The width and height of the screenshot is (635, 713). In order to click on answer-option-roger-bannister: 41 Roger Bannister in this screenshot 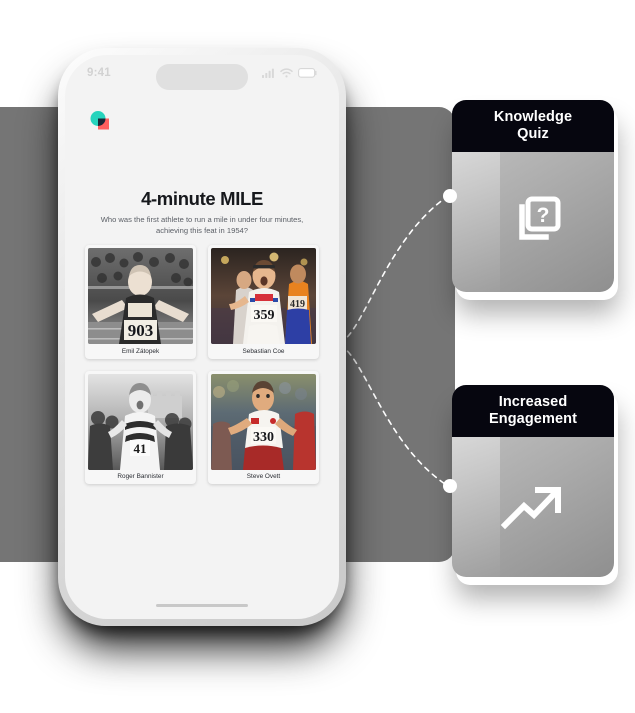, I will do `click(140, 427)`.